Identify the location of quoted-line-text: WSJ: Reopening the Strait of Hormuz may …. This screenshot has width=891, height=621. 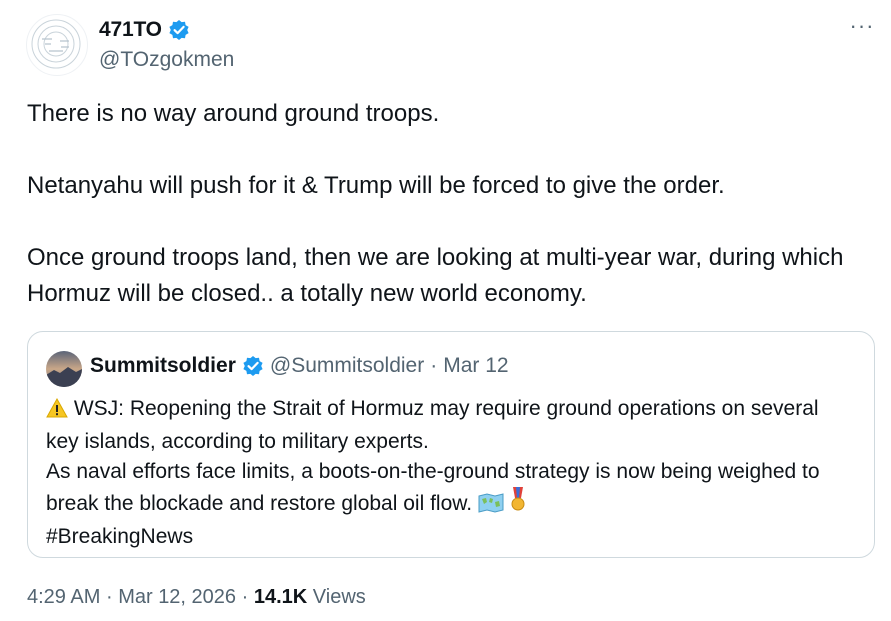
(432, 425).